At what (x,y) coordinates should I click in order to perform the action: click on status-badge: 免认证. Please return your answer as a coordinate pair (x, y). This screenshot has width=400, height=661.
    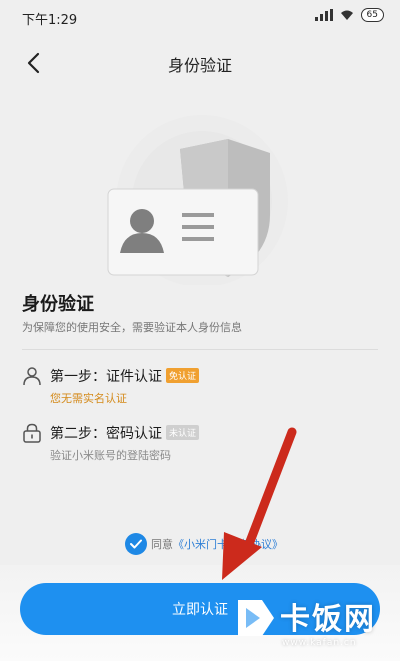
    Looking at the image, I should click on (183, 375).